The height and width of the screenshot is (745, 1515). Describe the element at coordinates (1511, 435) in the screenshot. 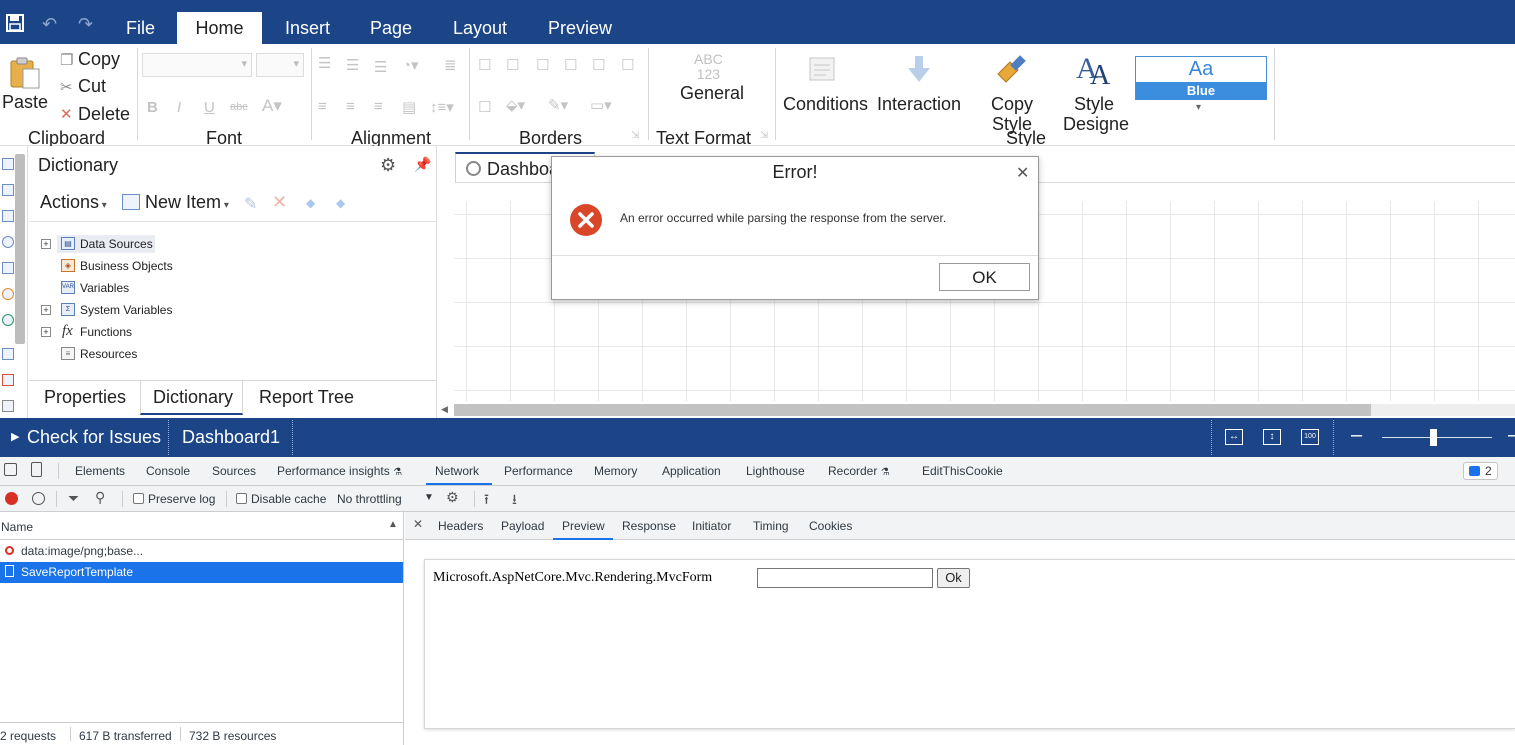

I see `zoom-in-icon: –` at that location.